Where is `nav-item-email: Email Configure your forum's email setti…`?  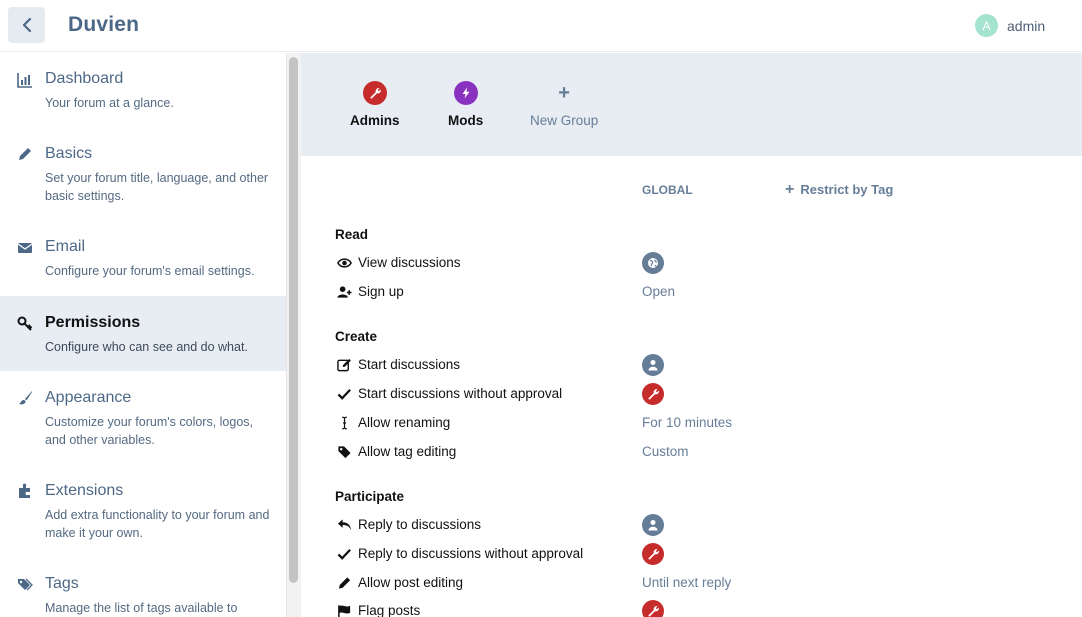 nav-item-email: Email Configure your forum's email setti… is located at coordinates (143, 258).